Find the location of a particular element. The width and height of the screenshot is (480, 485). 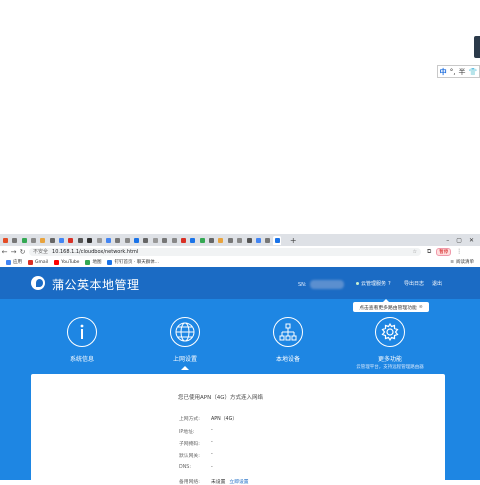

back-icon: ← is located at coordinates (4, 252).